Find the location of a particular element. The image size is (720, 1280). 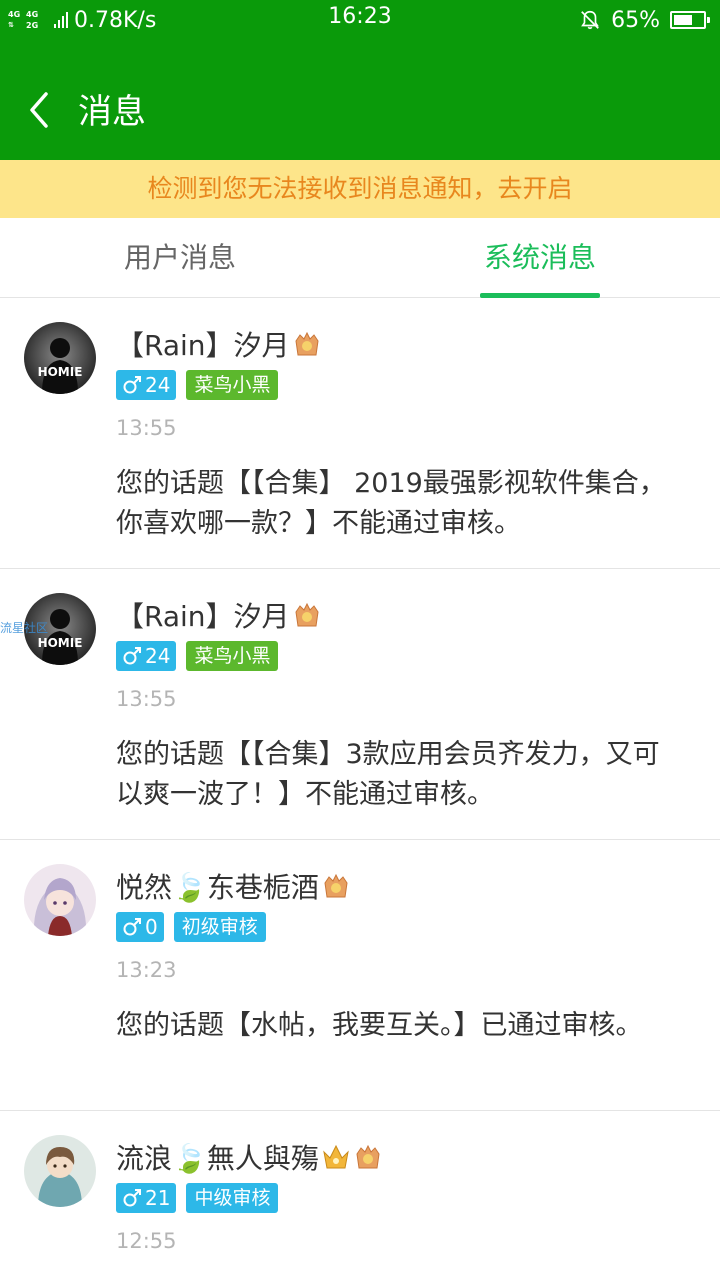

message-time: 13:23 is located at coordinates (146, 970).